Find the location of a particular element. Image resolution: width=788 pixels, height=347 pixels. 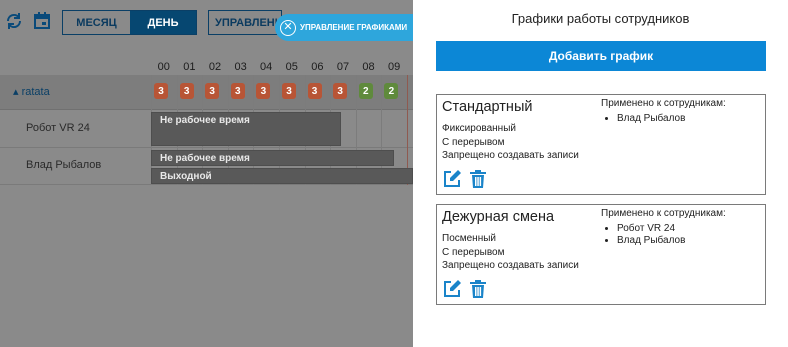

schedule-type: Посменный is located at coordinates (469, 238).